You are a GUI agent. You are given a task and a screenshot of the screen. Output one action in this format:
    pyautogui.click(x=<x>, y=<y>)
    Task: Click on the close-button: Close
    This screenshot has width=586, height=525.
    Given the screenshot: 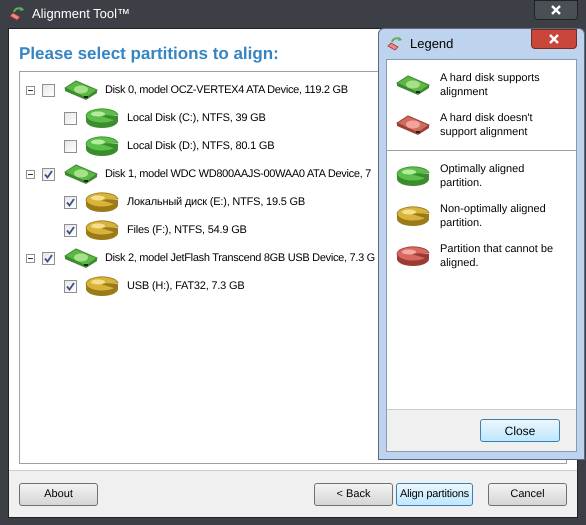 What is the action you would take?
    pyautogui.click(x=520, y=430)
    